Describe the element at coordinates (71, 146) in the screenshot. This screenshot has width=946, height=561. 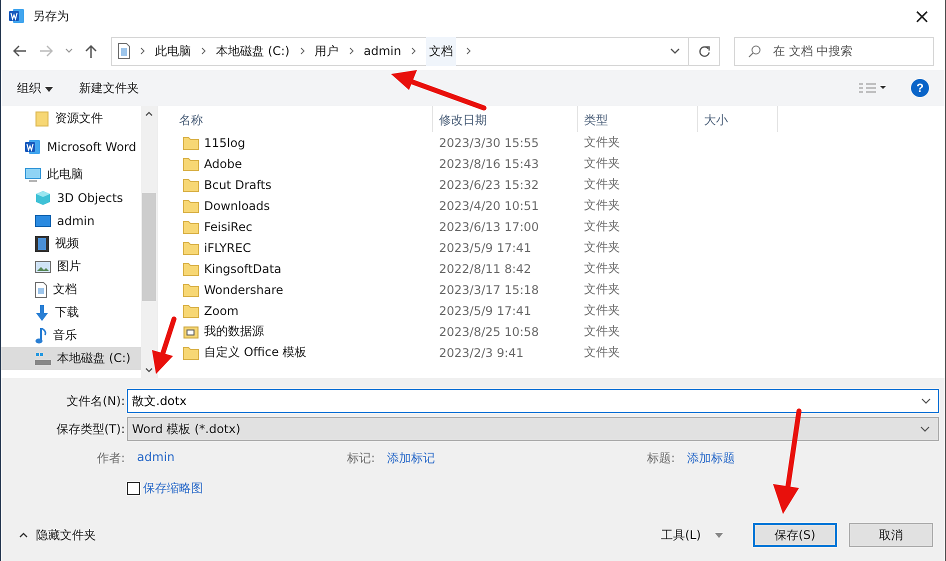
I see `sidebar-item: Microsoft Word` at that location.